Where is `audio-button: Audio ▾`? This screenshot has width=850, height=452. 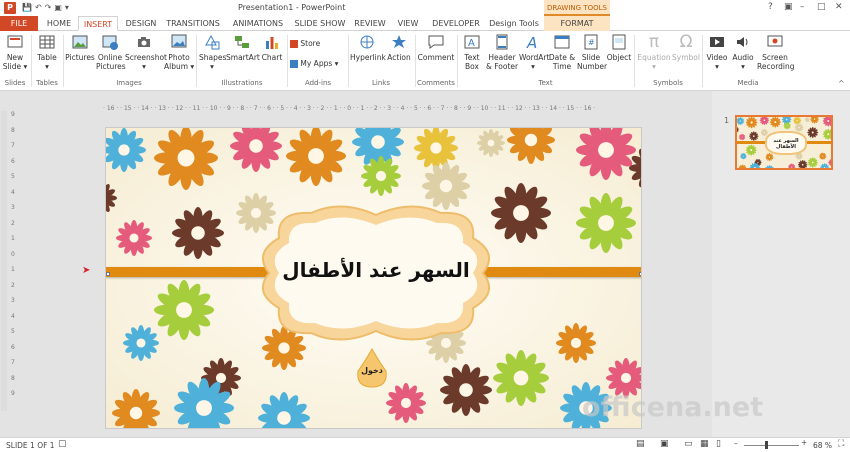
audio-button: Audio ▾ is located at coordinates (743, 52).